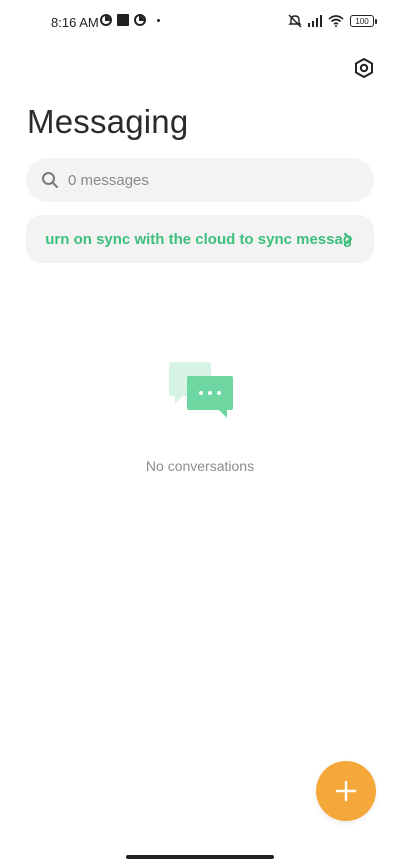 The height and width of the screenshot is (866, 400). What do you see at coordinates (315, 21) in the screenshot?
I see `signal-icon` at bounding box center [315, 21].